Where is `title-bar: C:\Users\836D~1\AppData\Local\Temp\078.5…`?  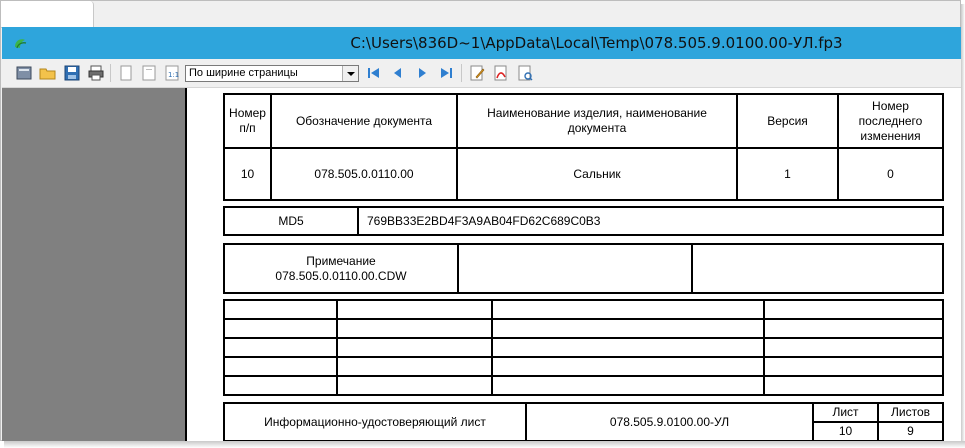
title-bar: C:\Users\836D~1\AppData\Local\Temp\078.5… is located at coordinates (481, 43).